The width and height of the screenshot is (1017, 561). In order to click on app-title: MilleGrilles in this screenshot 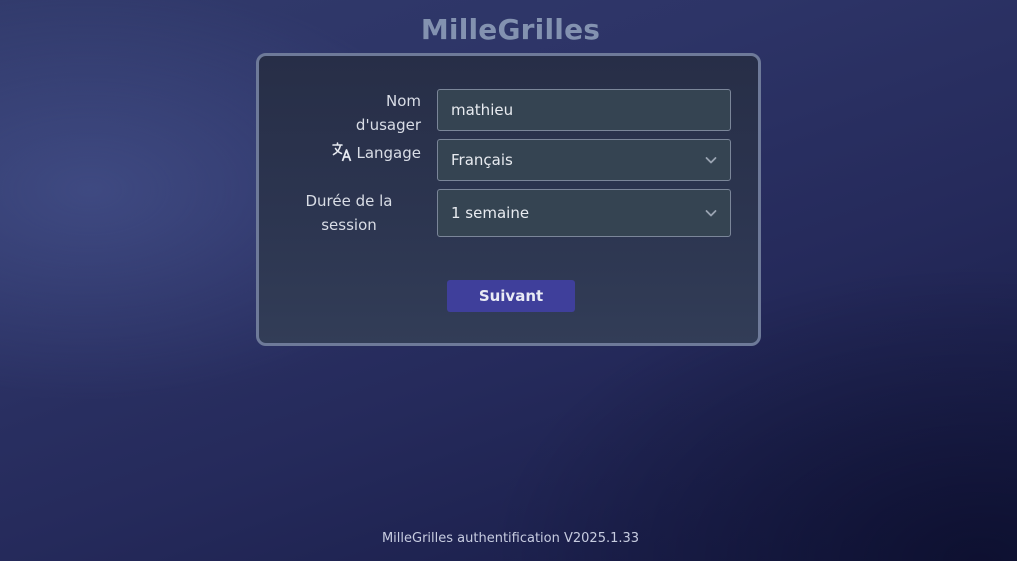, I will do `click(510, 29)`.